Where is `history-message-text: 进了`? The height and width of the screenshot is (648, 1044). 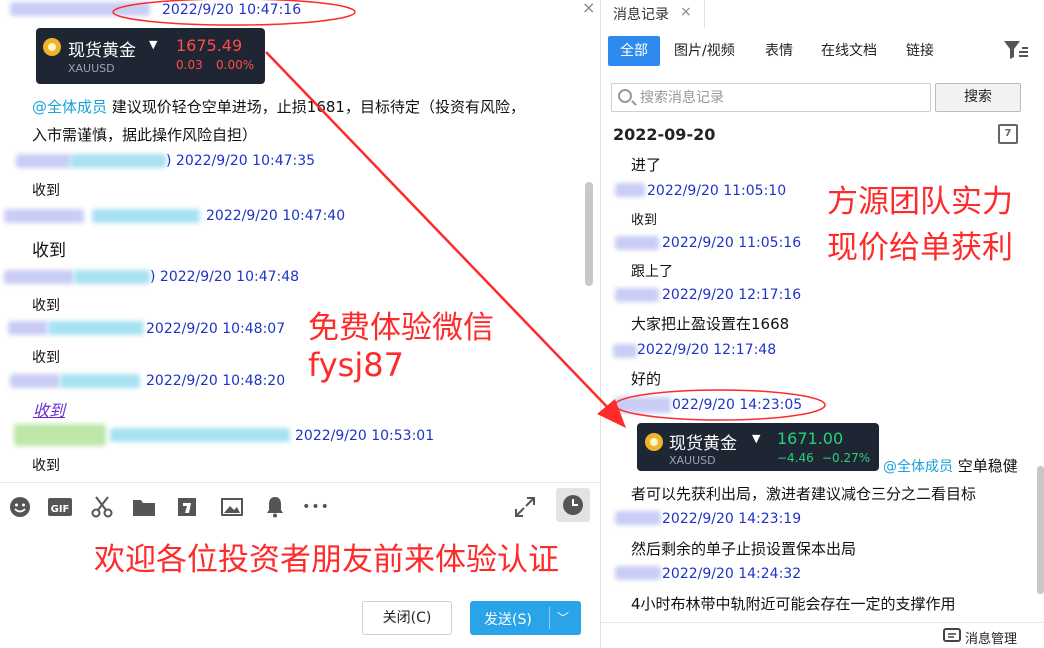 history-message-text: 进了 is located at coordinates (646, 165).